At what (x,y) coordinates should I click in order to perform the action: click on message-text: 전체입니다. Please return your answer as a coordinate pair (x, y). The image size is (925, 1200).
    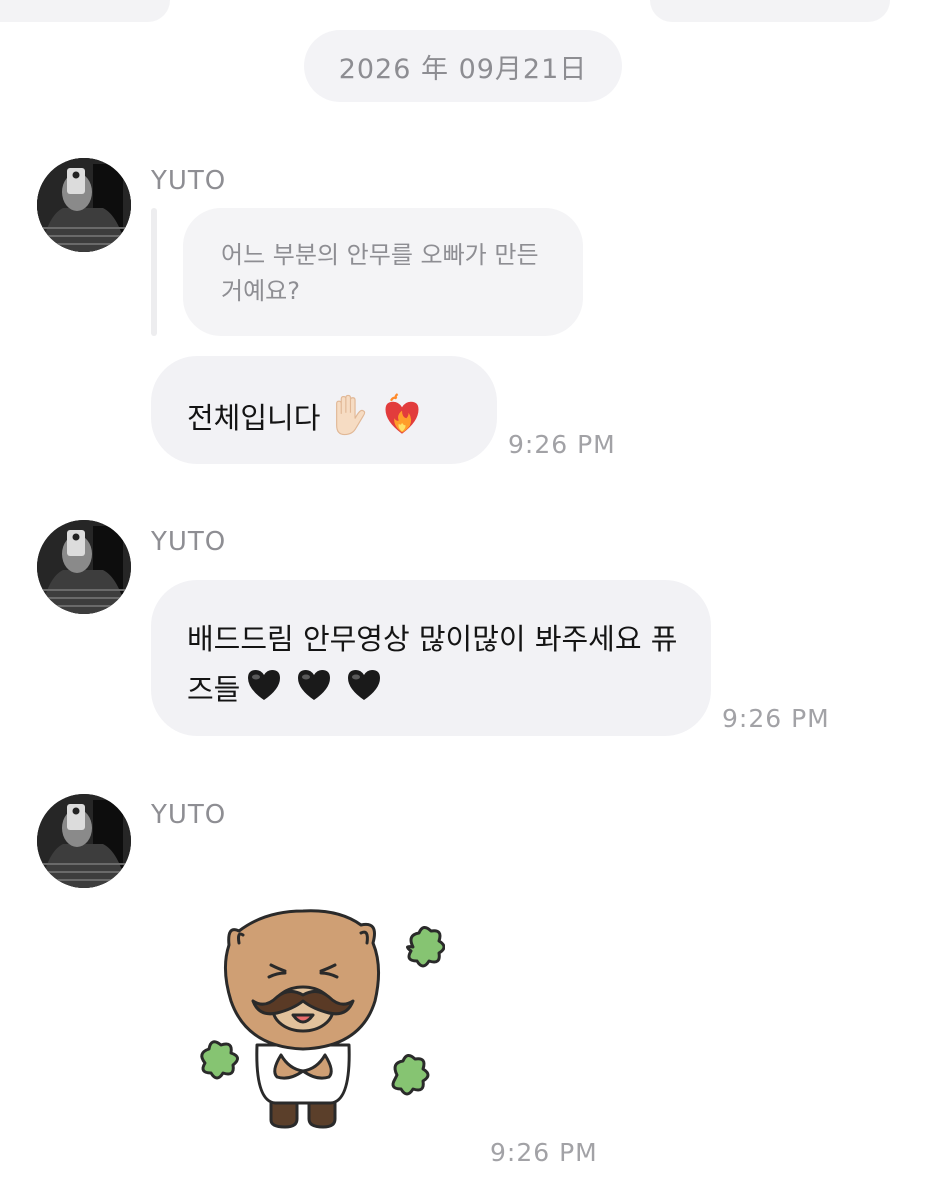
    Looking at the image, I should click on (254, 418).